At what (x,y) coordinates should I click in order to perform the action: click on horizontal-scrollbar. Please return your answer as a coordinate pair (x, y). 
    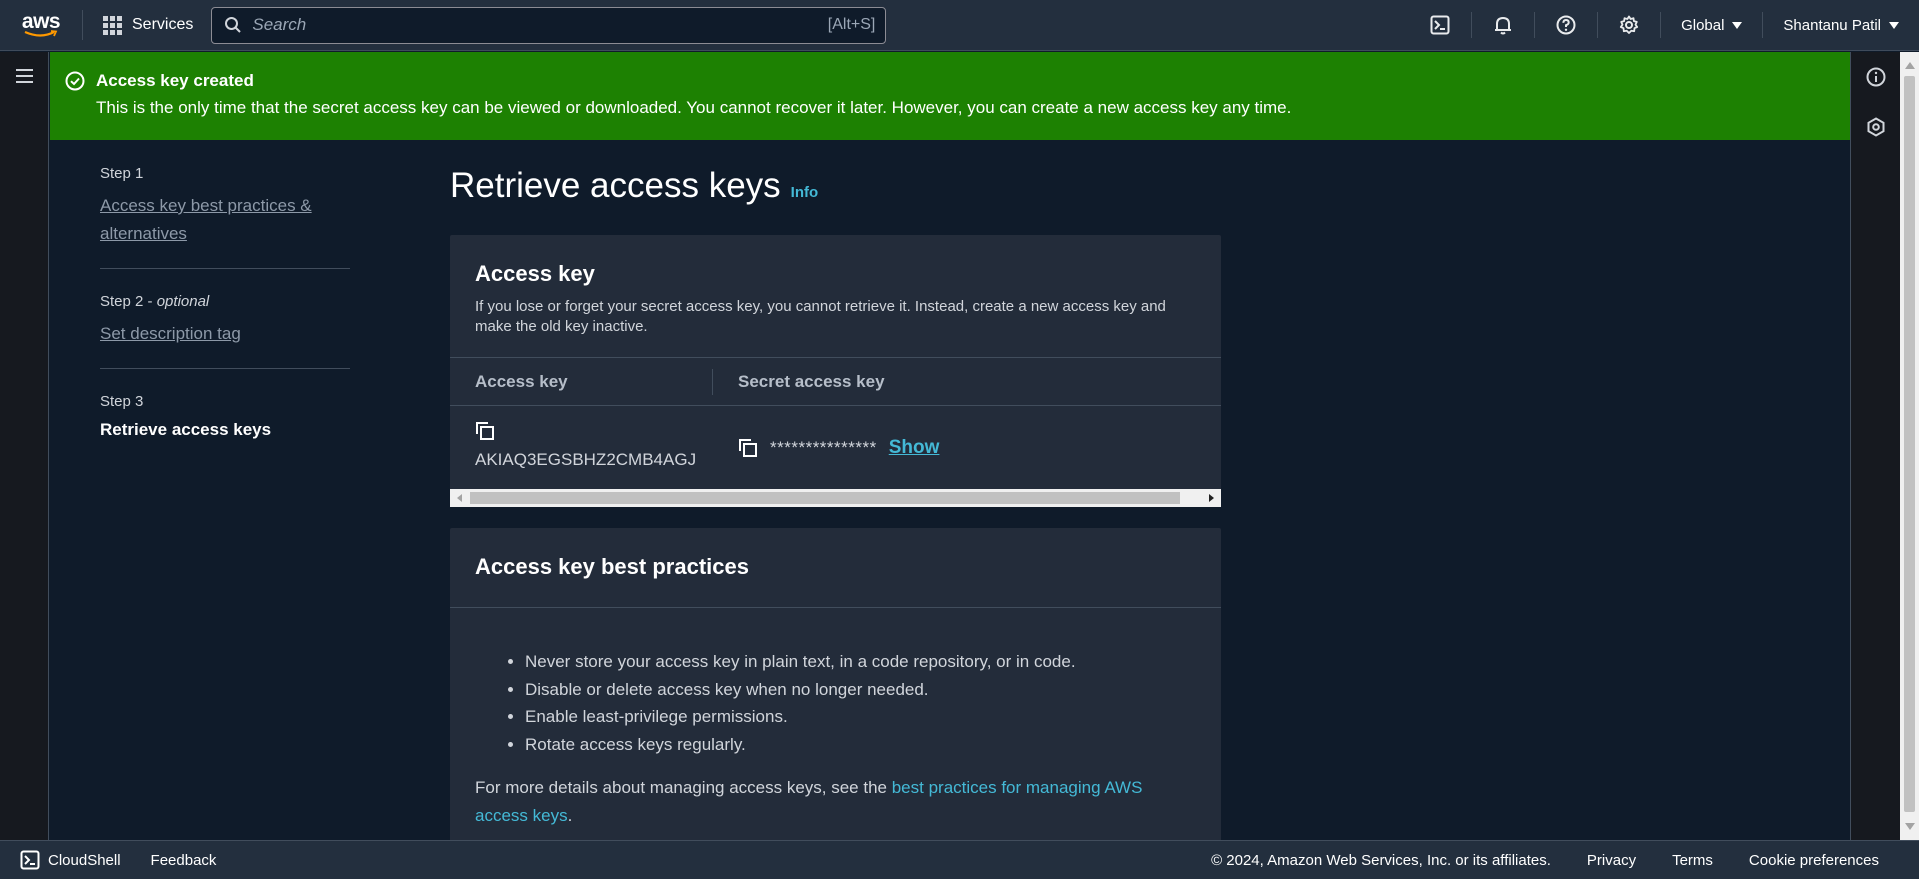
    Looking at the image, I should click on (835, 498).